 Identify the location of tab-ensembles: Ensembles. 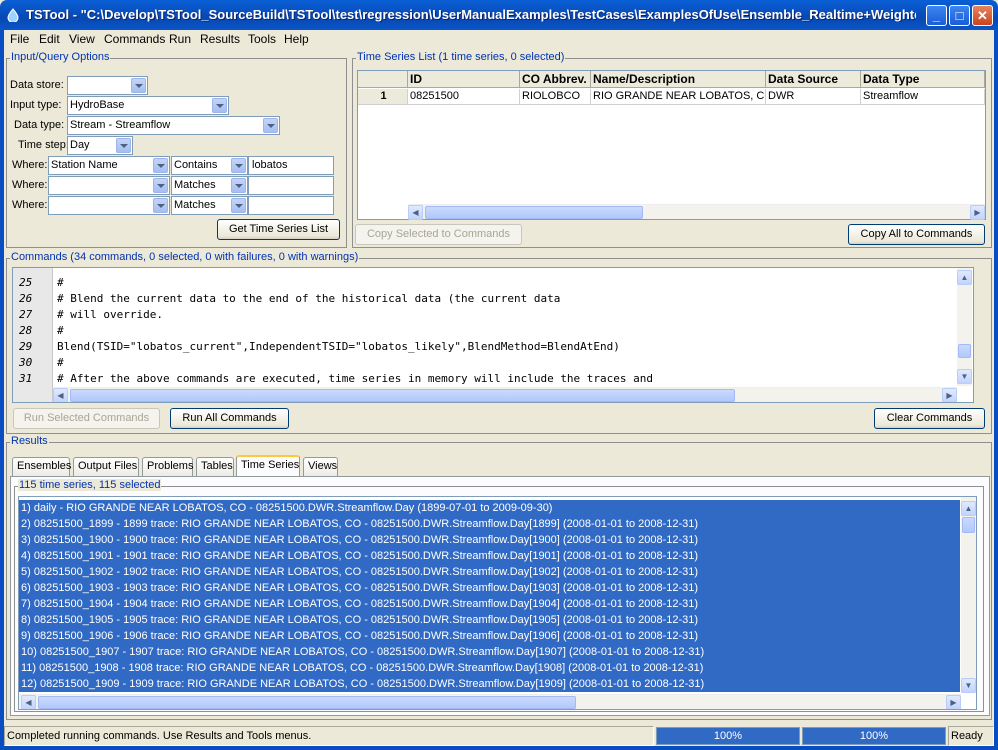
(41, 466).